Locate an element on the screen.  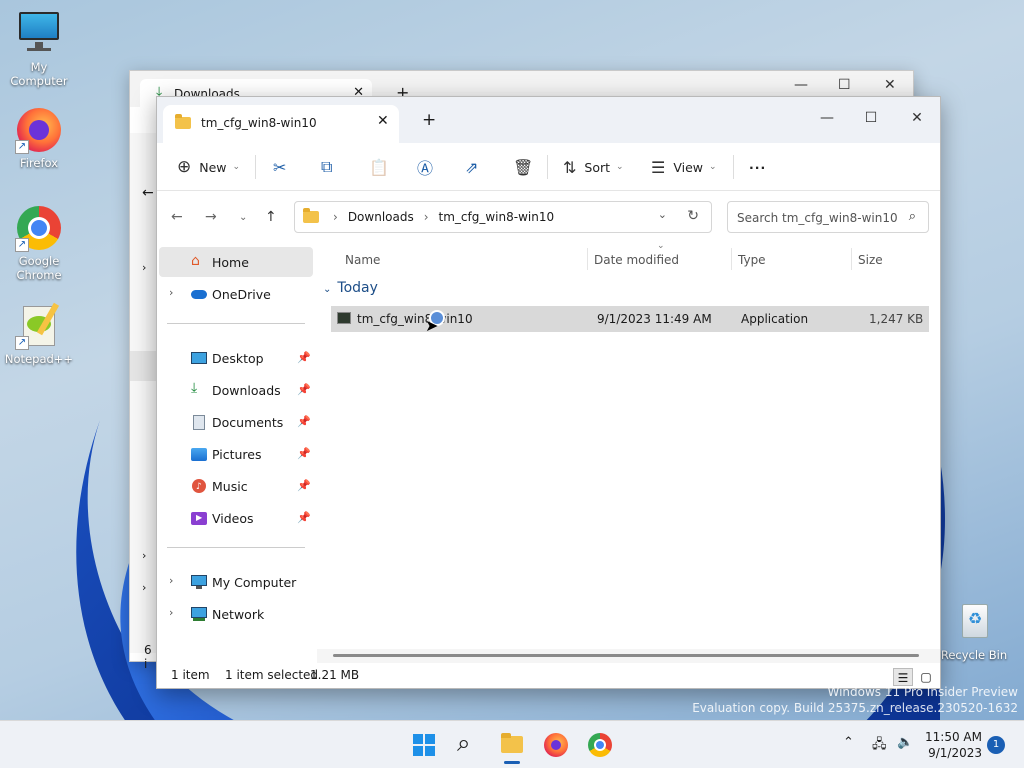
paste-button: 📋 is located at coordinates (379, 167).